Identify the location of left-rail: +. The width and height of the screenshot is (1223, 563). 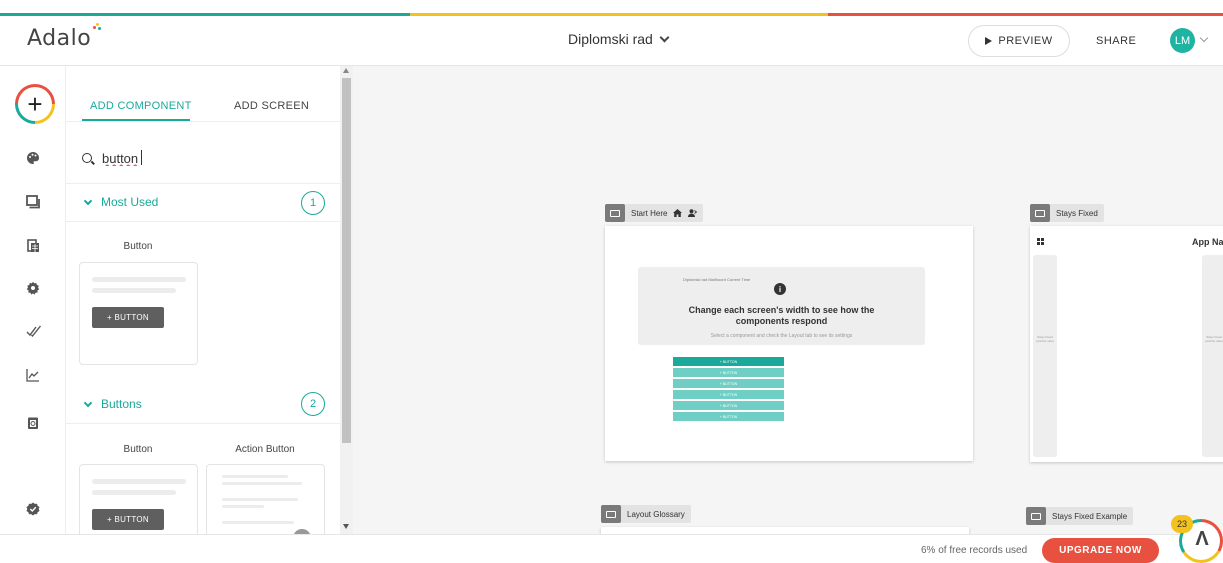
(33, 300).